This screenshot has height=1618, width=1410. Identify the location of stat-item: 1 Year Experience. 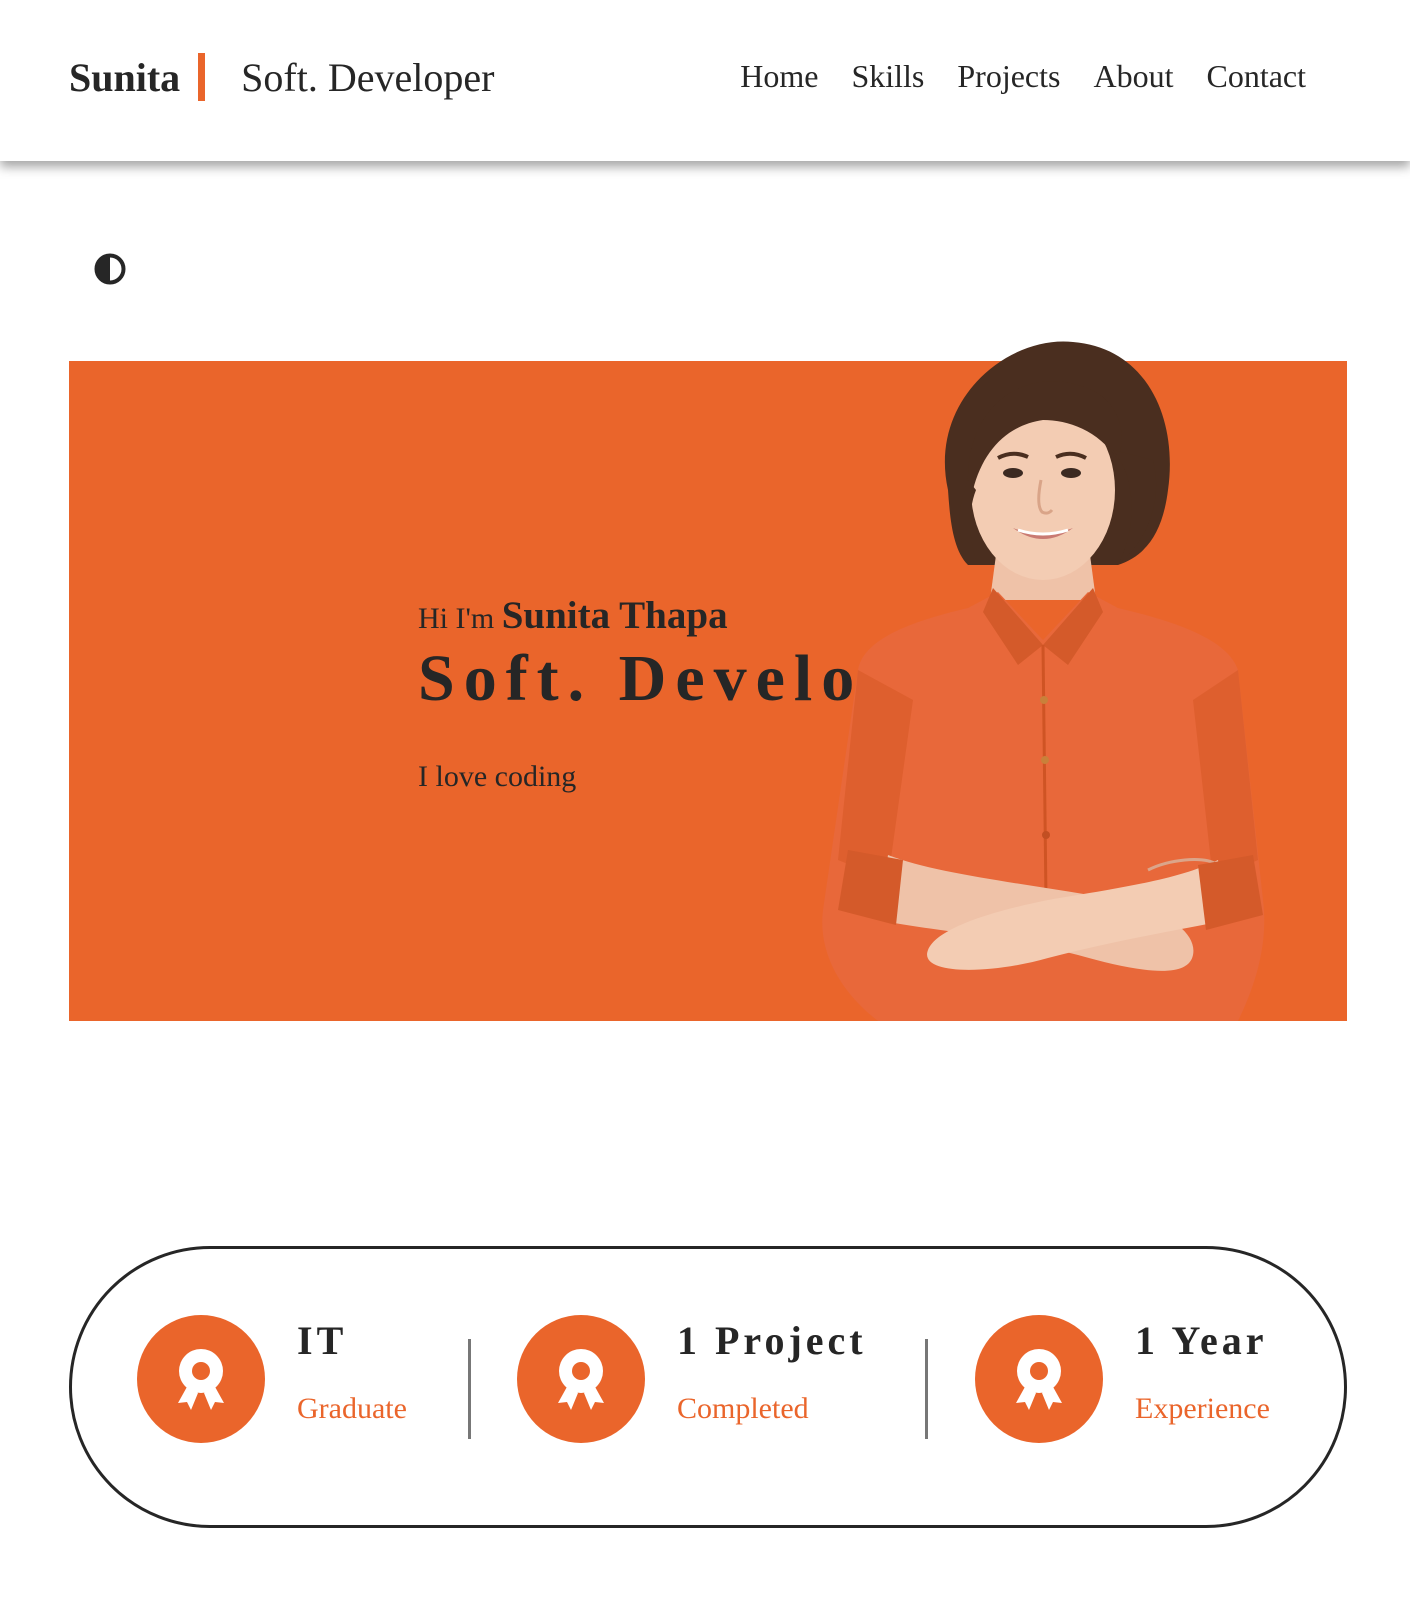
(1122, 1379).